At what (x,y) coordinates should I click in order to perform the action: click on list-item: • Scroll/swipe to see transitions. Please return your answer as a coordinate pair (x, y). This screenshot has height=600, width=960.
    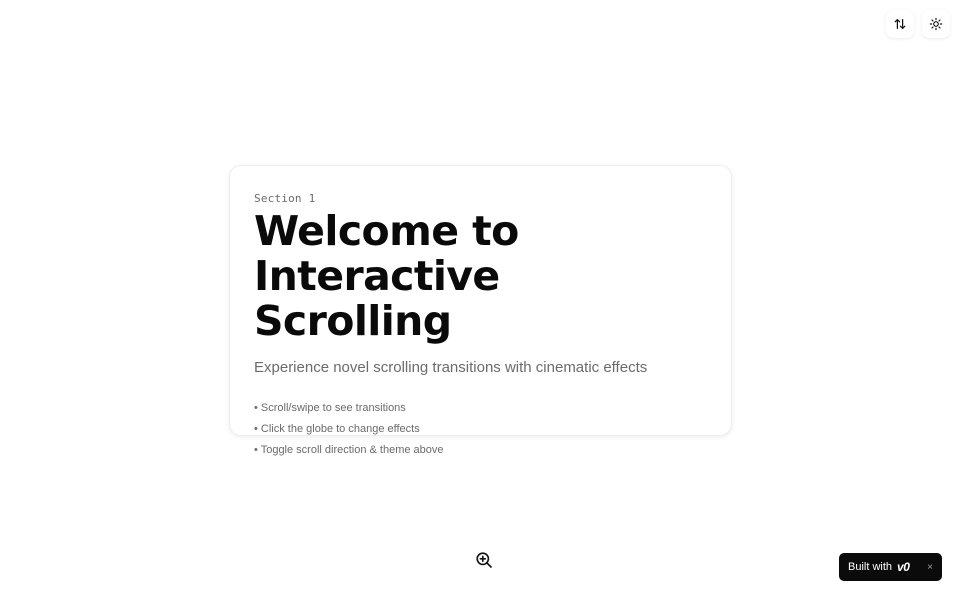
    Looking at the image, I should click on (330, 408).